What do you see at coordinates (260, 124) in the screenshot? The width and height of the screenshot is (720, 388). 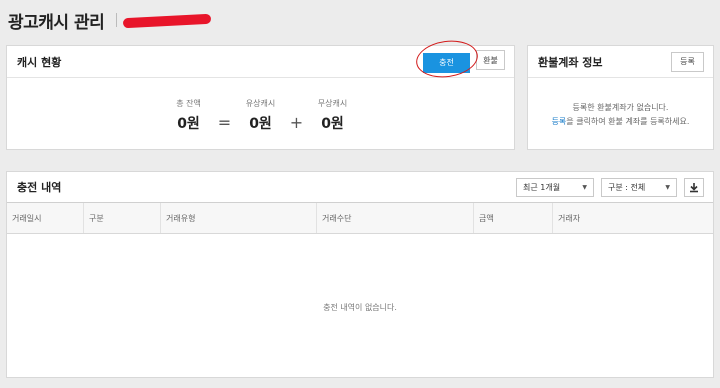 I see `paid-cash-value: 0원` at bounding box center [260, 124].